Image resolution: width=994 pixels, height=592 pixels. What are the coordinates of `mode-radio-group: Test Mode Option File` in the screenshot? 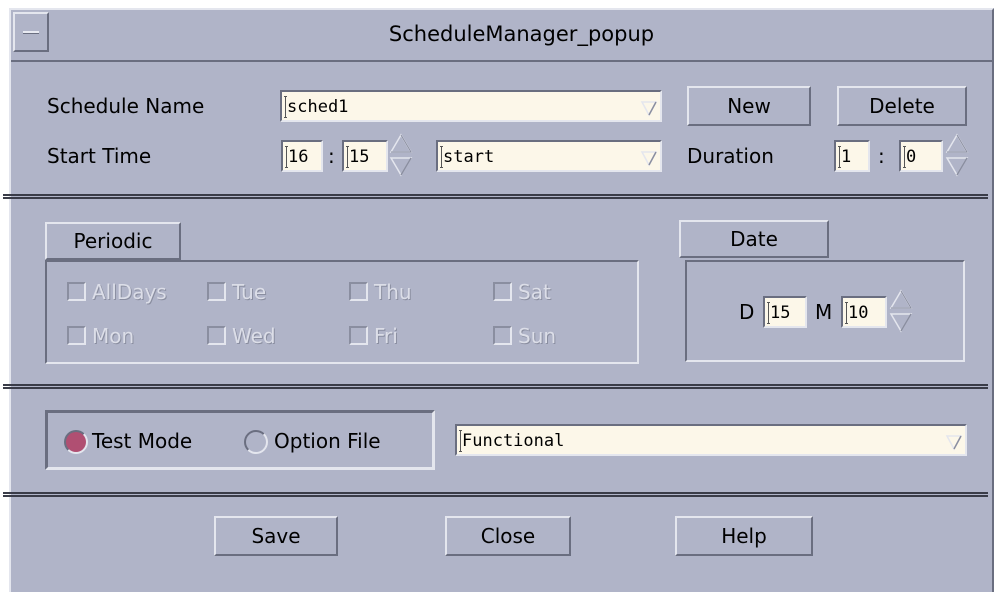 It's located at (240, 440).